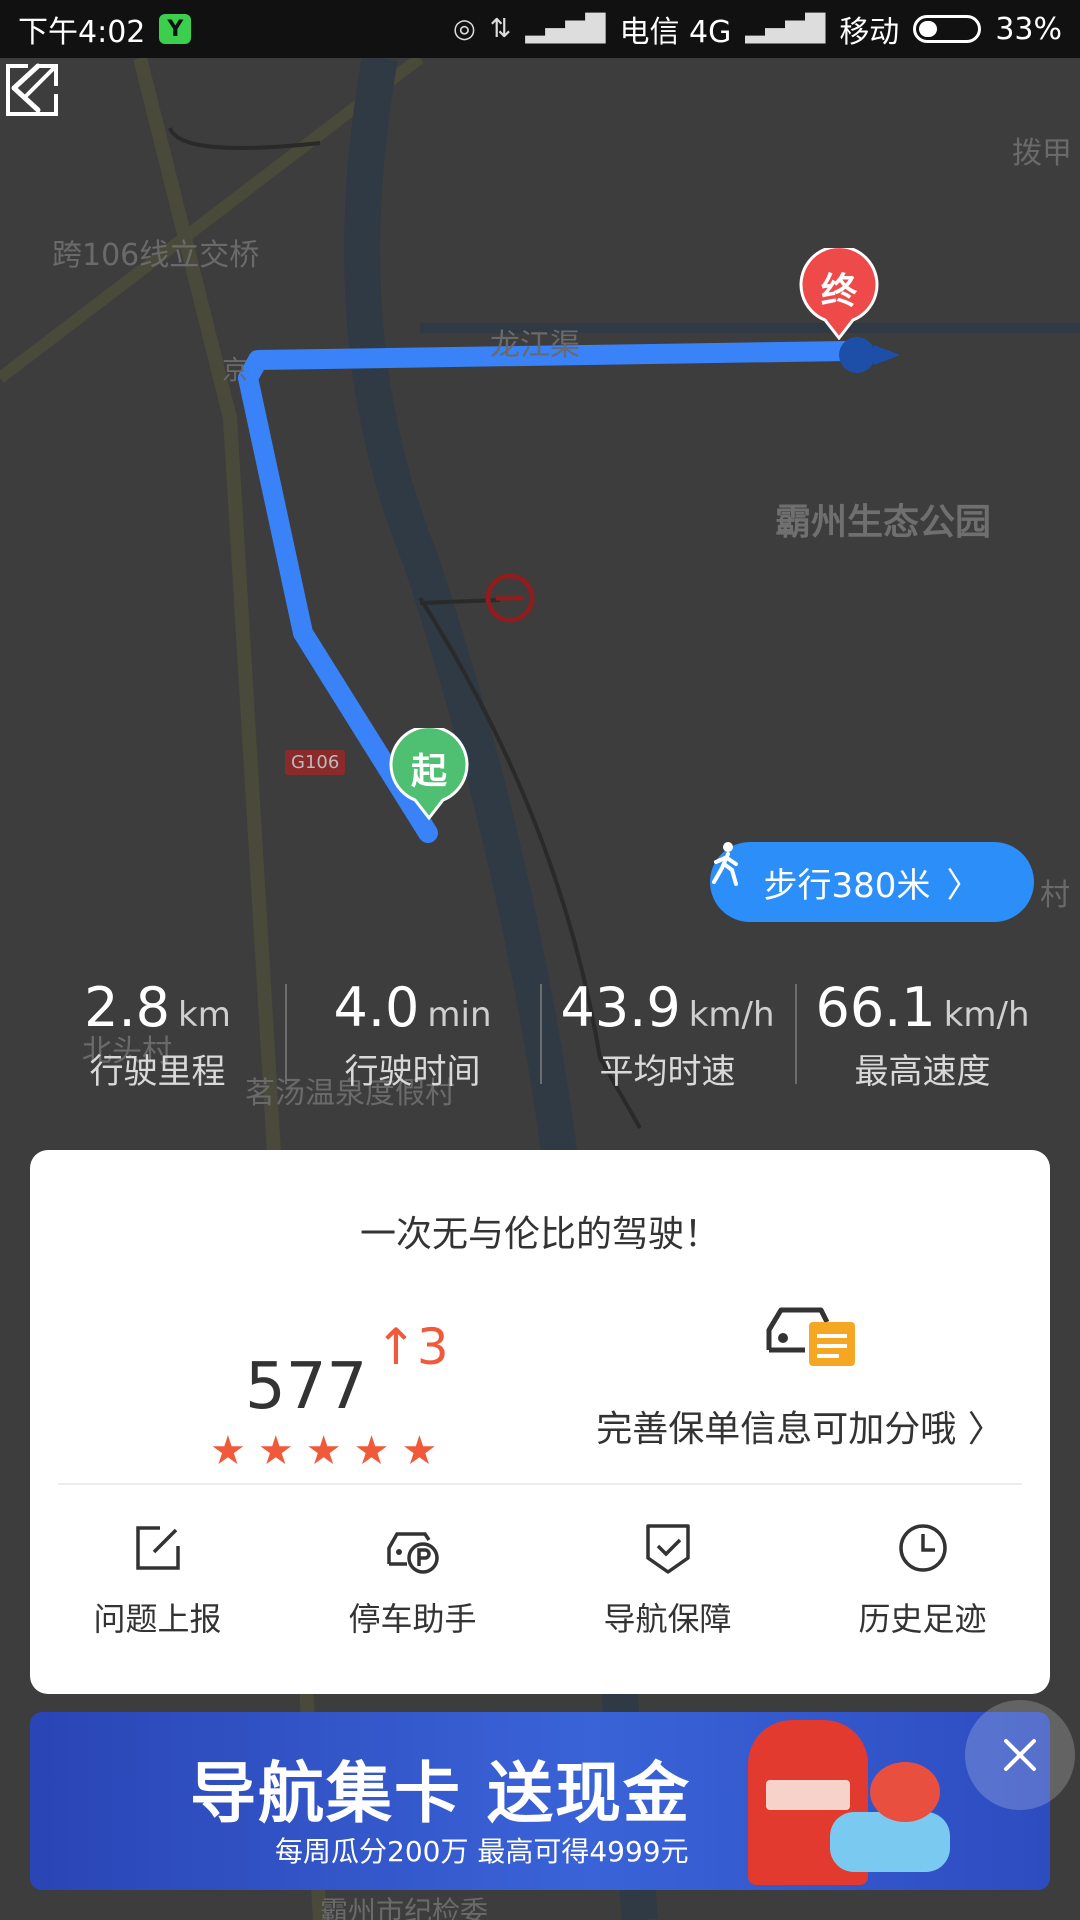  What do you see at coordinates (1028, 29) in the screenshot?
I see `battery-percent: 33%` at bounding box center [1028, 29].